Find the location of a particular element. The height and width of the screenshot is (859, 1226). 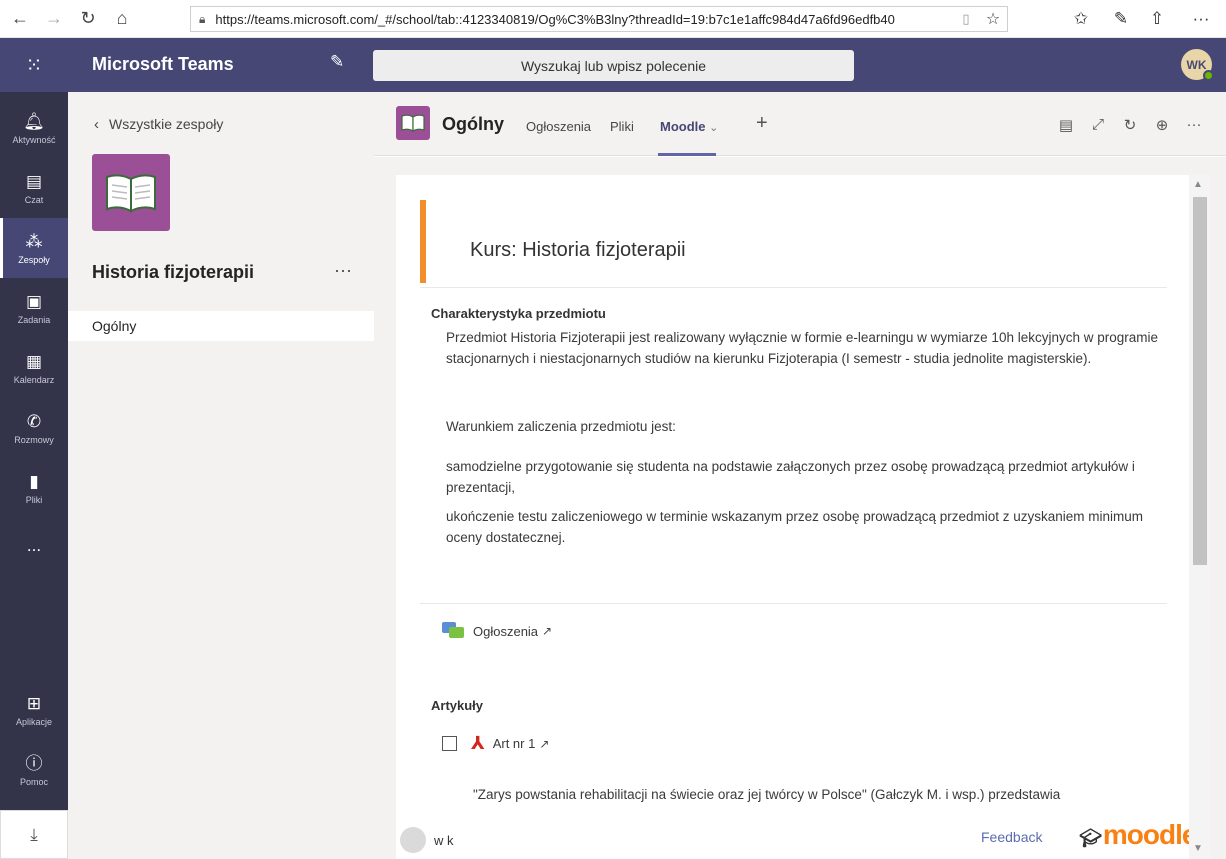

rail-item-apps: ⊞ Aplikacje is located at coordinates (34, 710).